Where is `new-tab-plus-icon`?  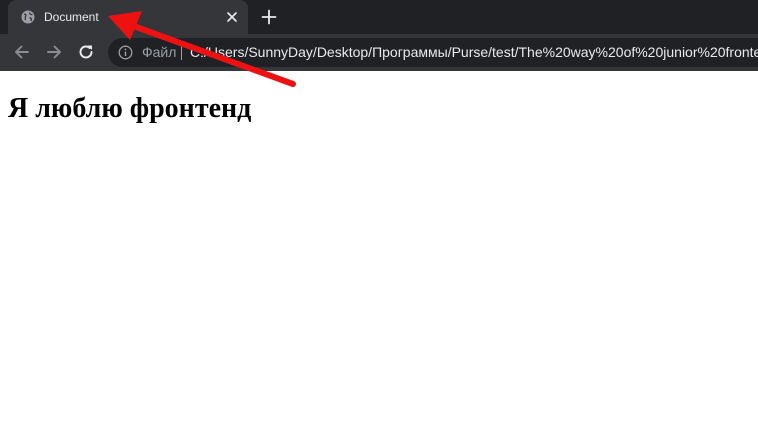 new-tab-plus-icon is located at coordinates (269, 17).